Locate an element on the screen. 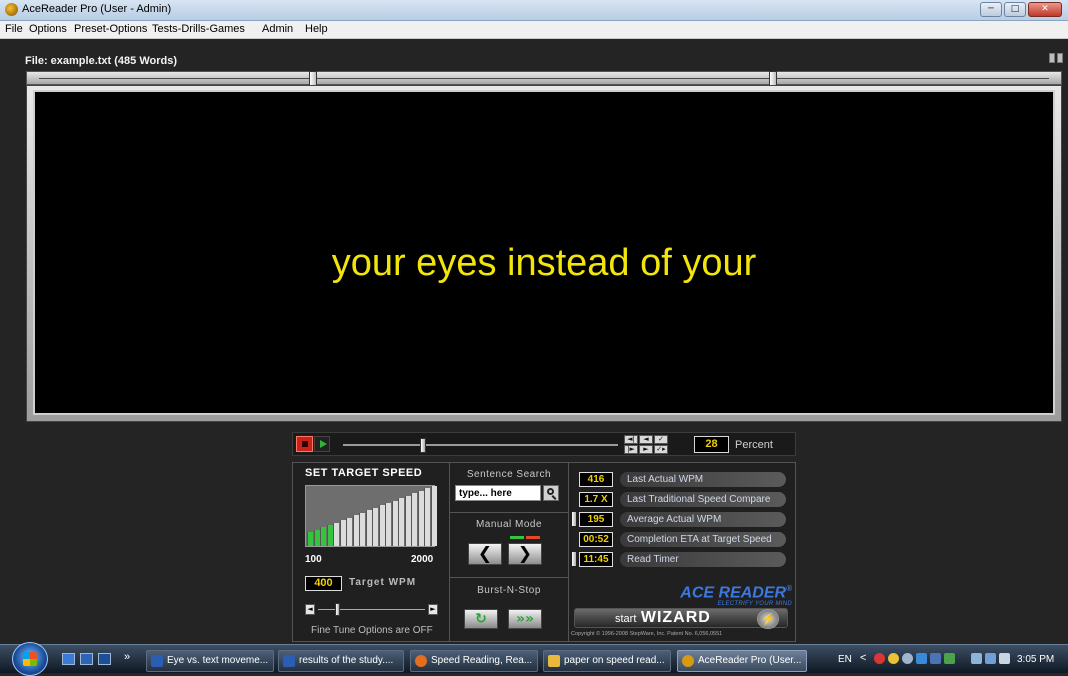 This screenshot has width=1068, height=676. display-tray-icon is located at coordinates (935, 658).